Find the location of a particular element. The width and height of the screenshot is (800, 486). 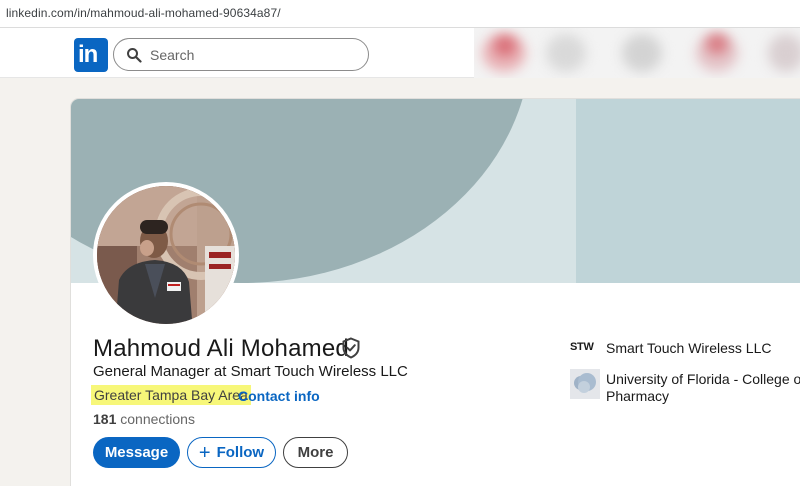

profile-photo is located at coordinates (166, 255).